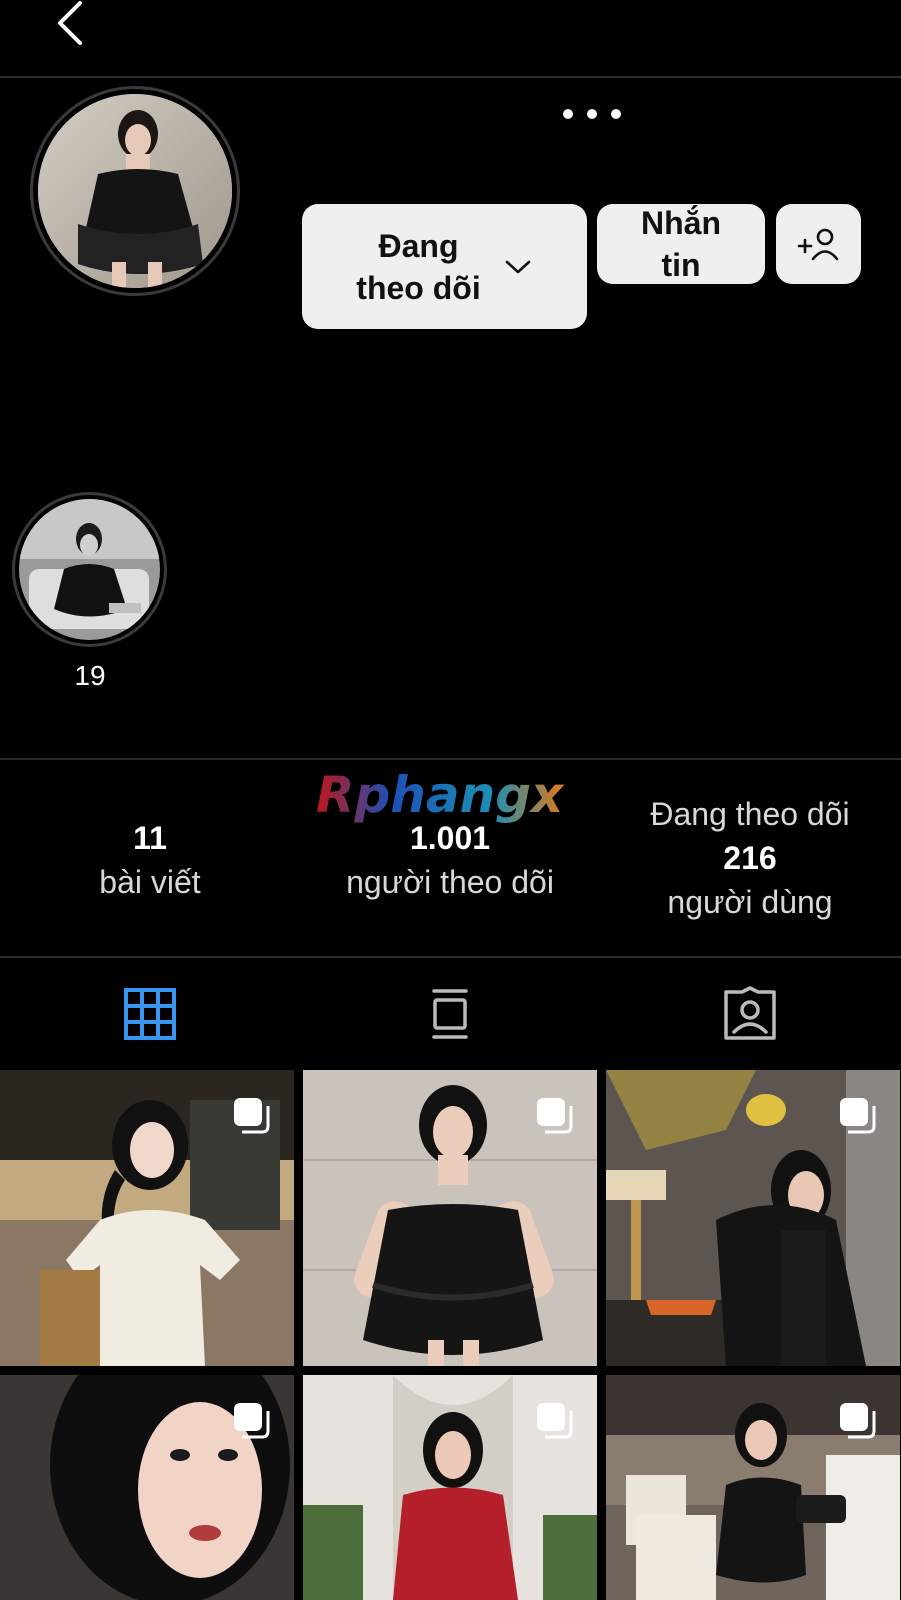 The width and height of the screenshot is (901, 1600). I want to click on more-options-button, so click(592, 114).